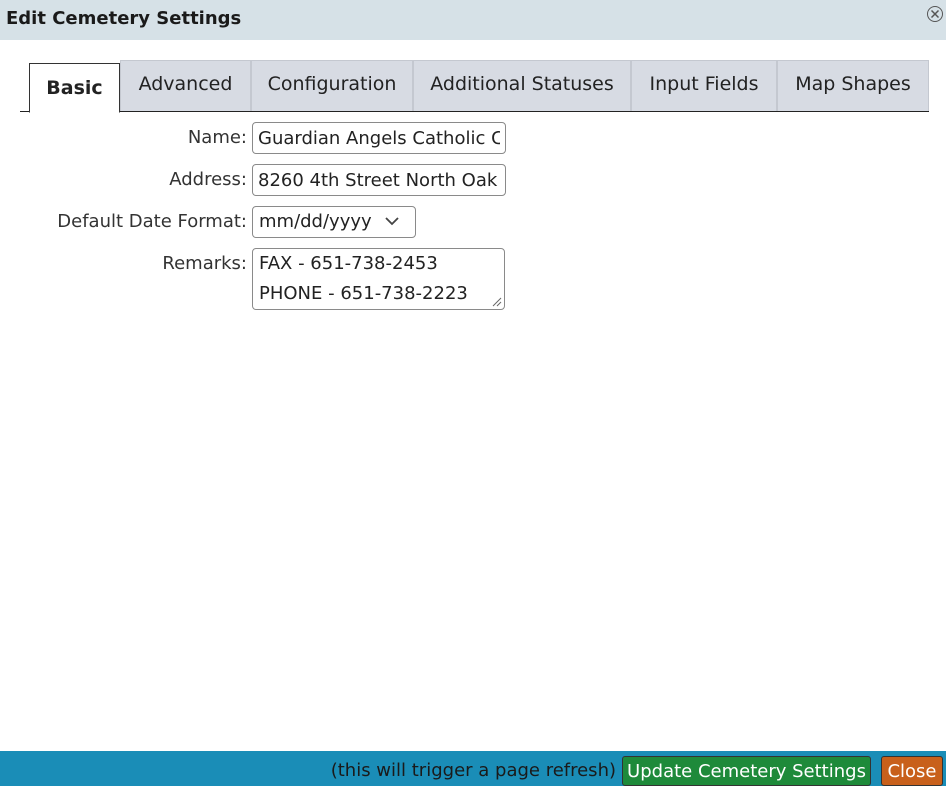  I want to click on tab-label: Map Shapes, so click(853, 84).